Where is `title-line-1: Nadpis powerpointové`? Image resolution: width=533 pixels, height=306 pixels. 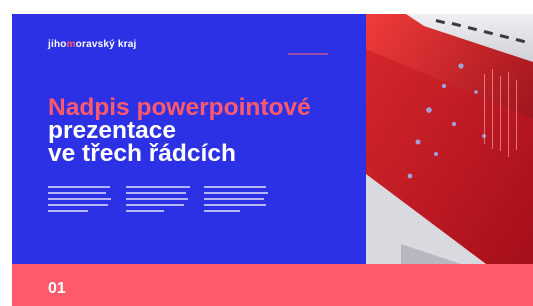
title-line-1: Nadpis powerpointové is located at coordinates (179, 107).